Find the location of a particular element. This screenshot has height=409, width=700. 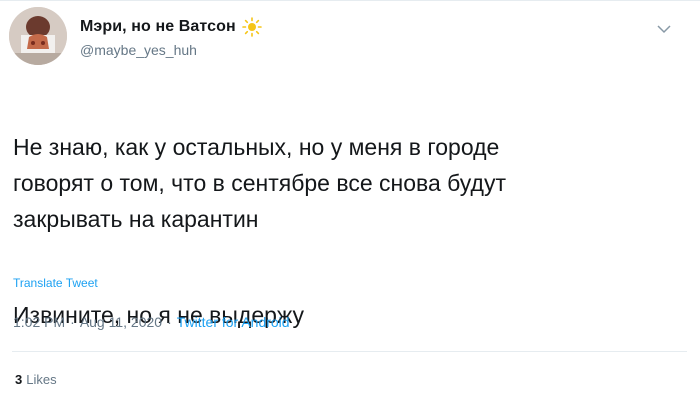

author-name-row: Мэри, но не Ватсон is located at coordinates (171, 27).